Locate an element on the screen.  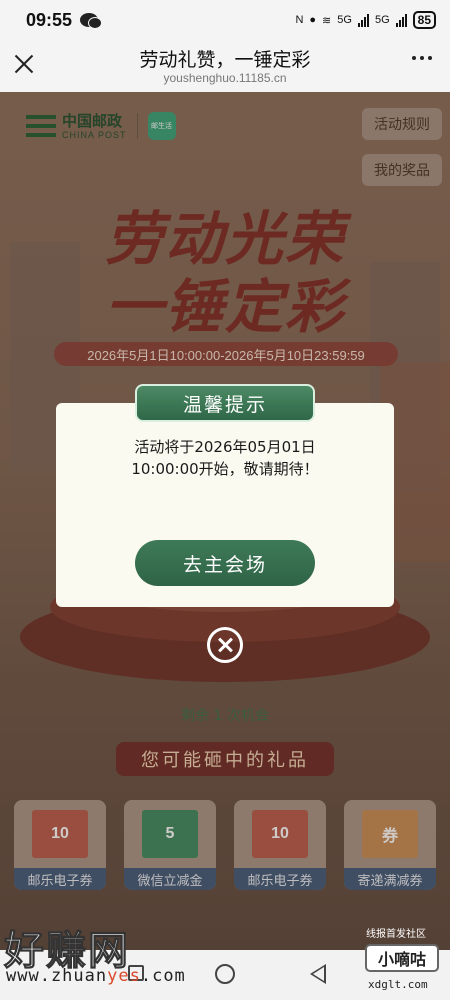
watermark-xdg-logo: 小嘀咕 is located at coordinates (402, 958).